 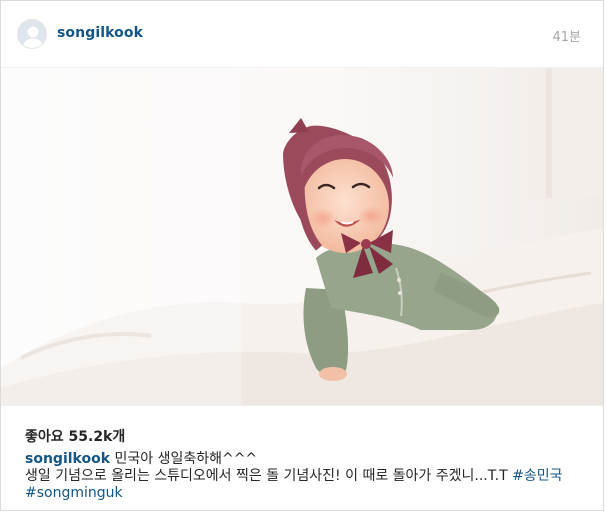 I want to click on caption-line1: 민국아 생일축하해^^^, so click(x=186, y=459).